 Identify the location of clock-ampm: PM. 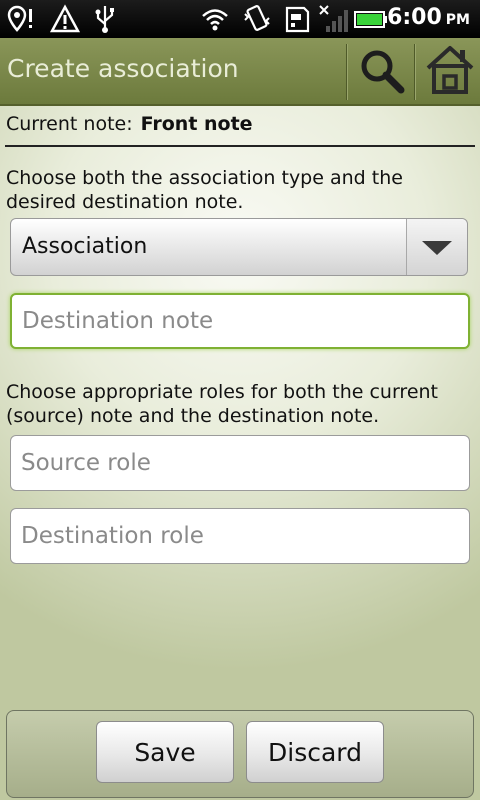
(457, 20).